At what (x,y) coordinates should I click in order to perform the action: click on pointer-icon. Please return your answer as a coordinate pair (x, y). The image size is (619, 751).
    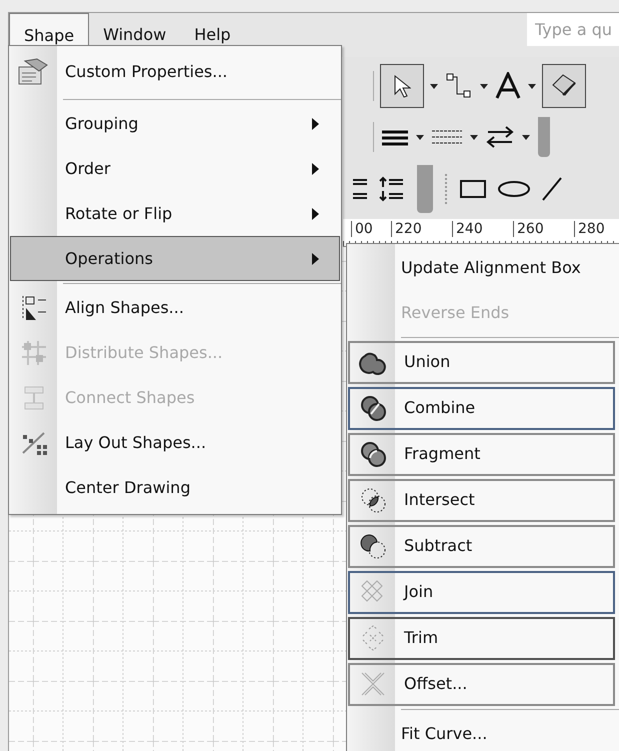
    Looking at the image, I should click on (402, 86).